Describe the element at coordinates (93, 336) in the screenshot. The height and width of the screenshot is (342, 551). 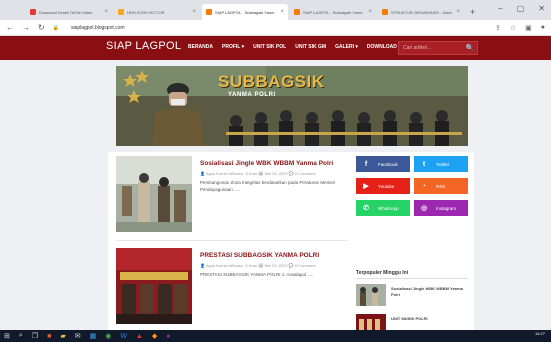
I see `store-icon: ▦` at that location.